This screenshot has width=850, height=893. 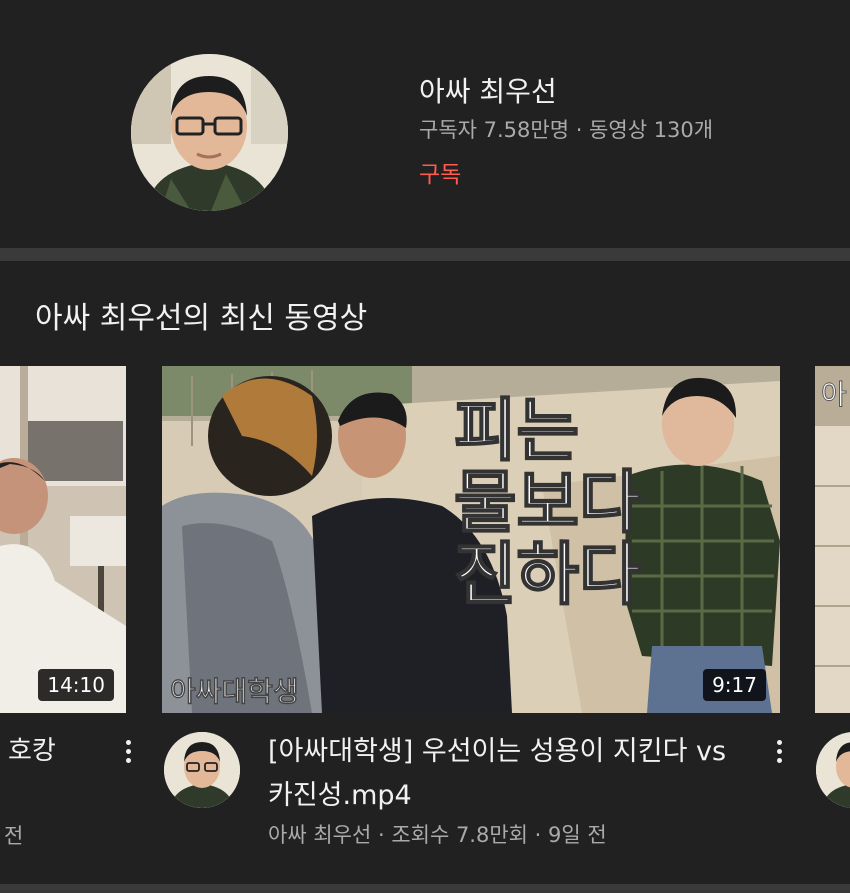 I want to click on video-thumbnail-next-image: 아, so click(x=832, y=539).